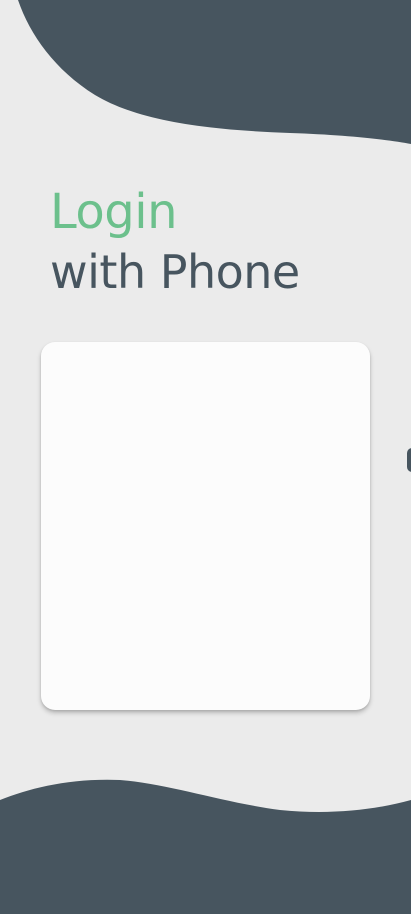 This screenshot has width=411, height=914. What do you see at coordinates (175, 272) in the screenshot?
I see `title-with-phone-text: with Phone` at bounding box center [175, 272].